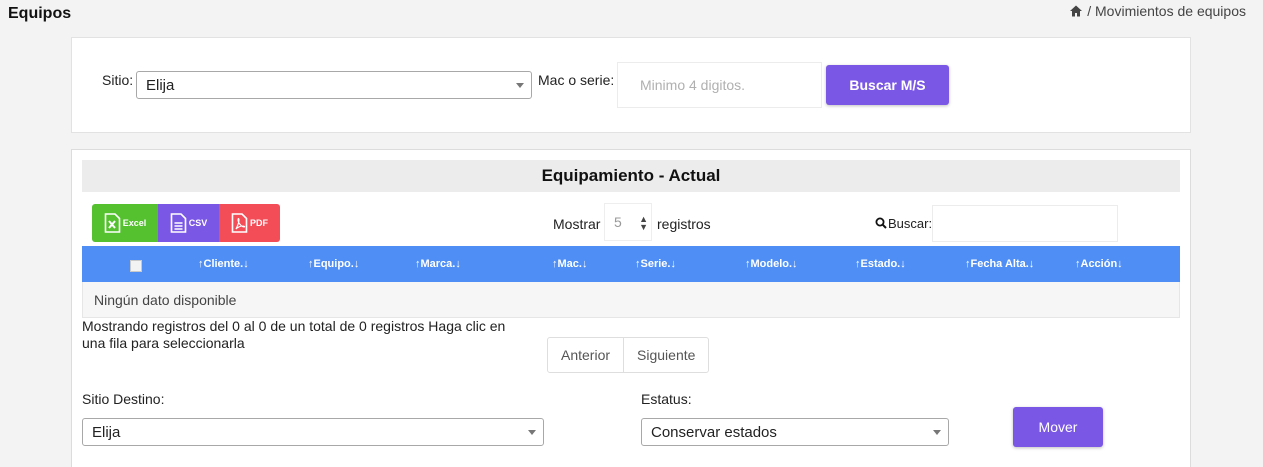  I want to click on column-header-accion: ↑Acción↓, so click(1099, 264).